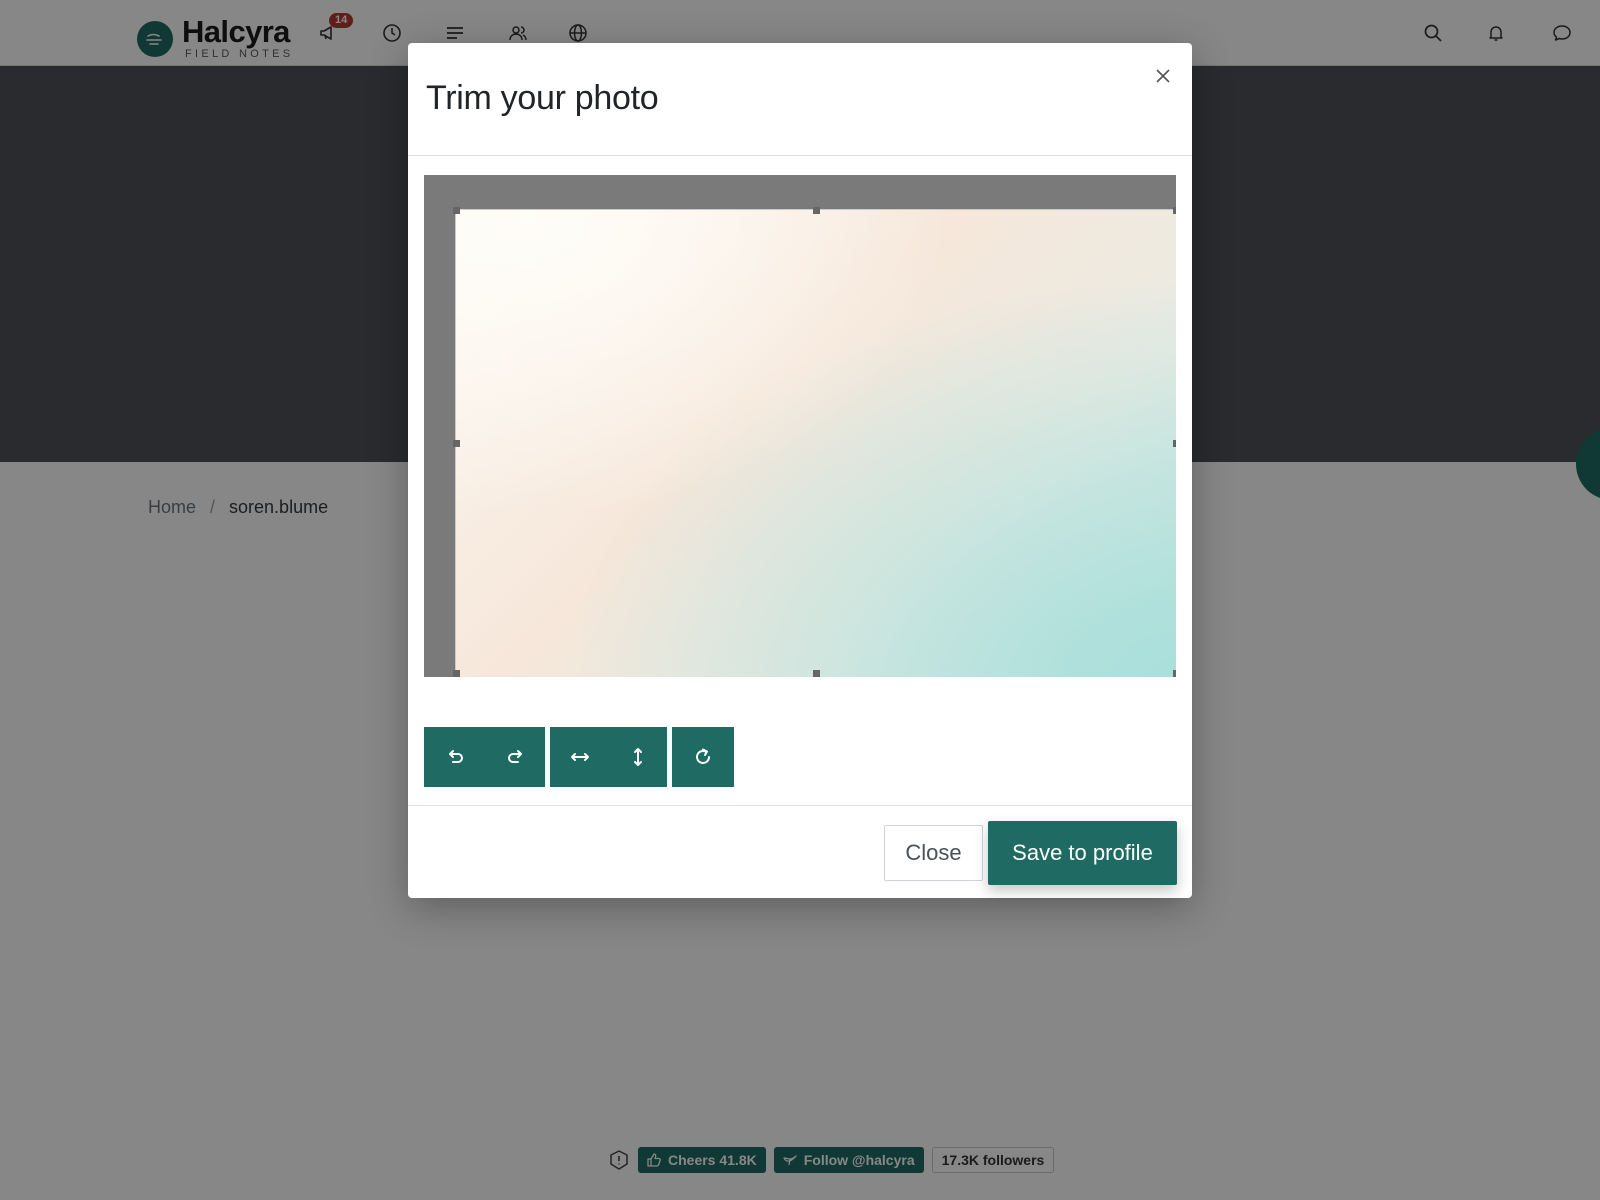 This screenshot has width=1600, height=1200. Describe the element at coordinates (456, 210) in the screenshot. I see `crop-handle-top-left` at that location.